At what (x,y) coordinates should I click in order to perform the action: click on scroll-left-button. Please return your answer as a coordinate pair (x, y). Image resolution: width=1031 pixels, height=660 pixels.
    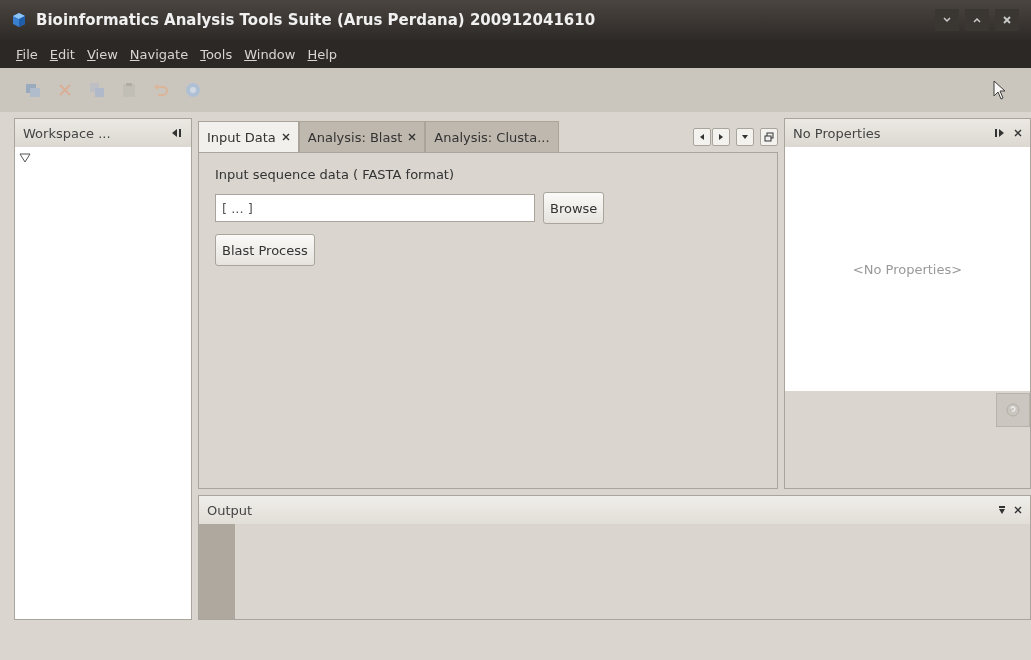
    Looking at the image, I should click on (702, 137).